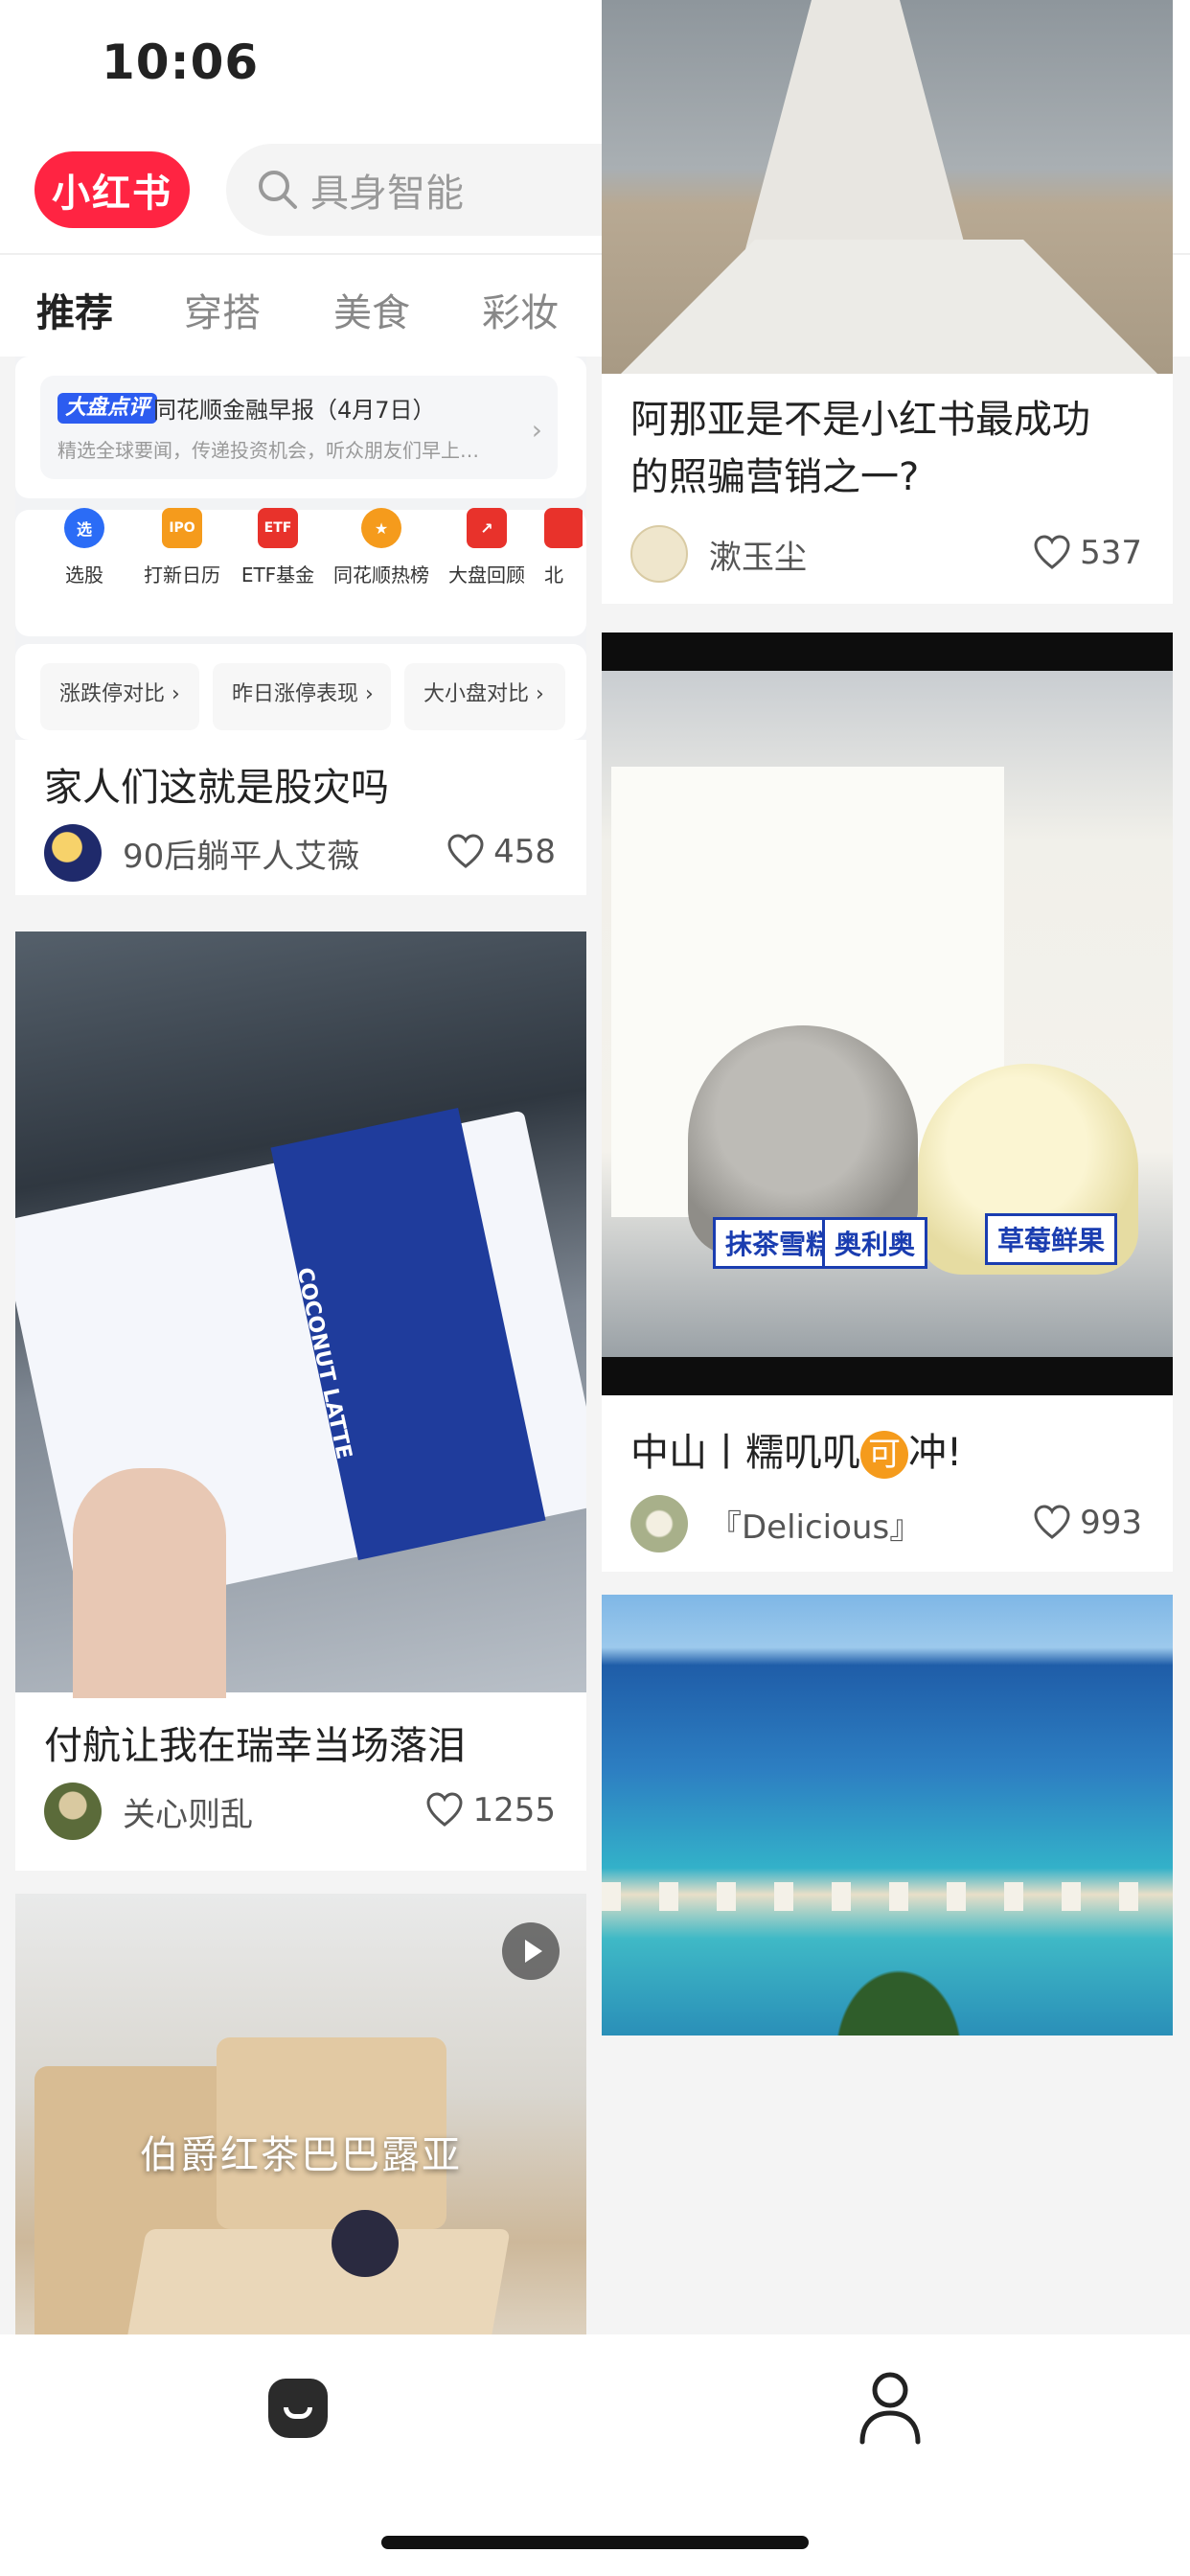  I want to click on like-button: 458, so click(501, 852).